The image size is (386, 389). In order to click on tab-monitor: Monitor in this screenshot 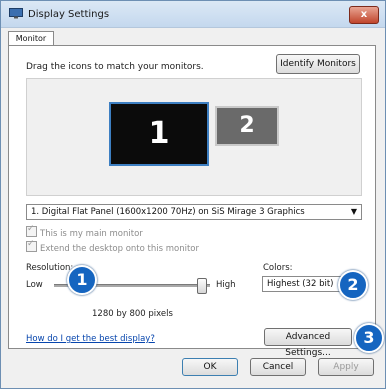, I will do `click(31, 38)`.